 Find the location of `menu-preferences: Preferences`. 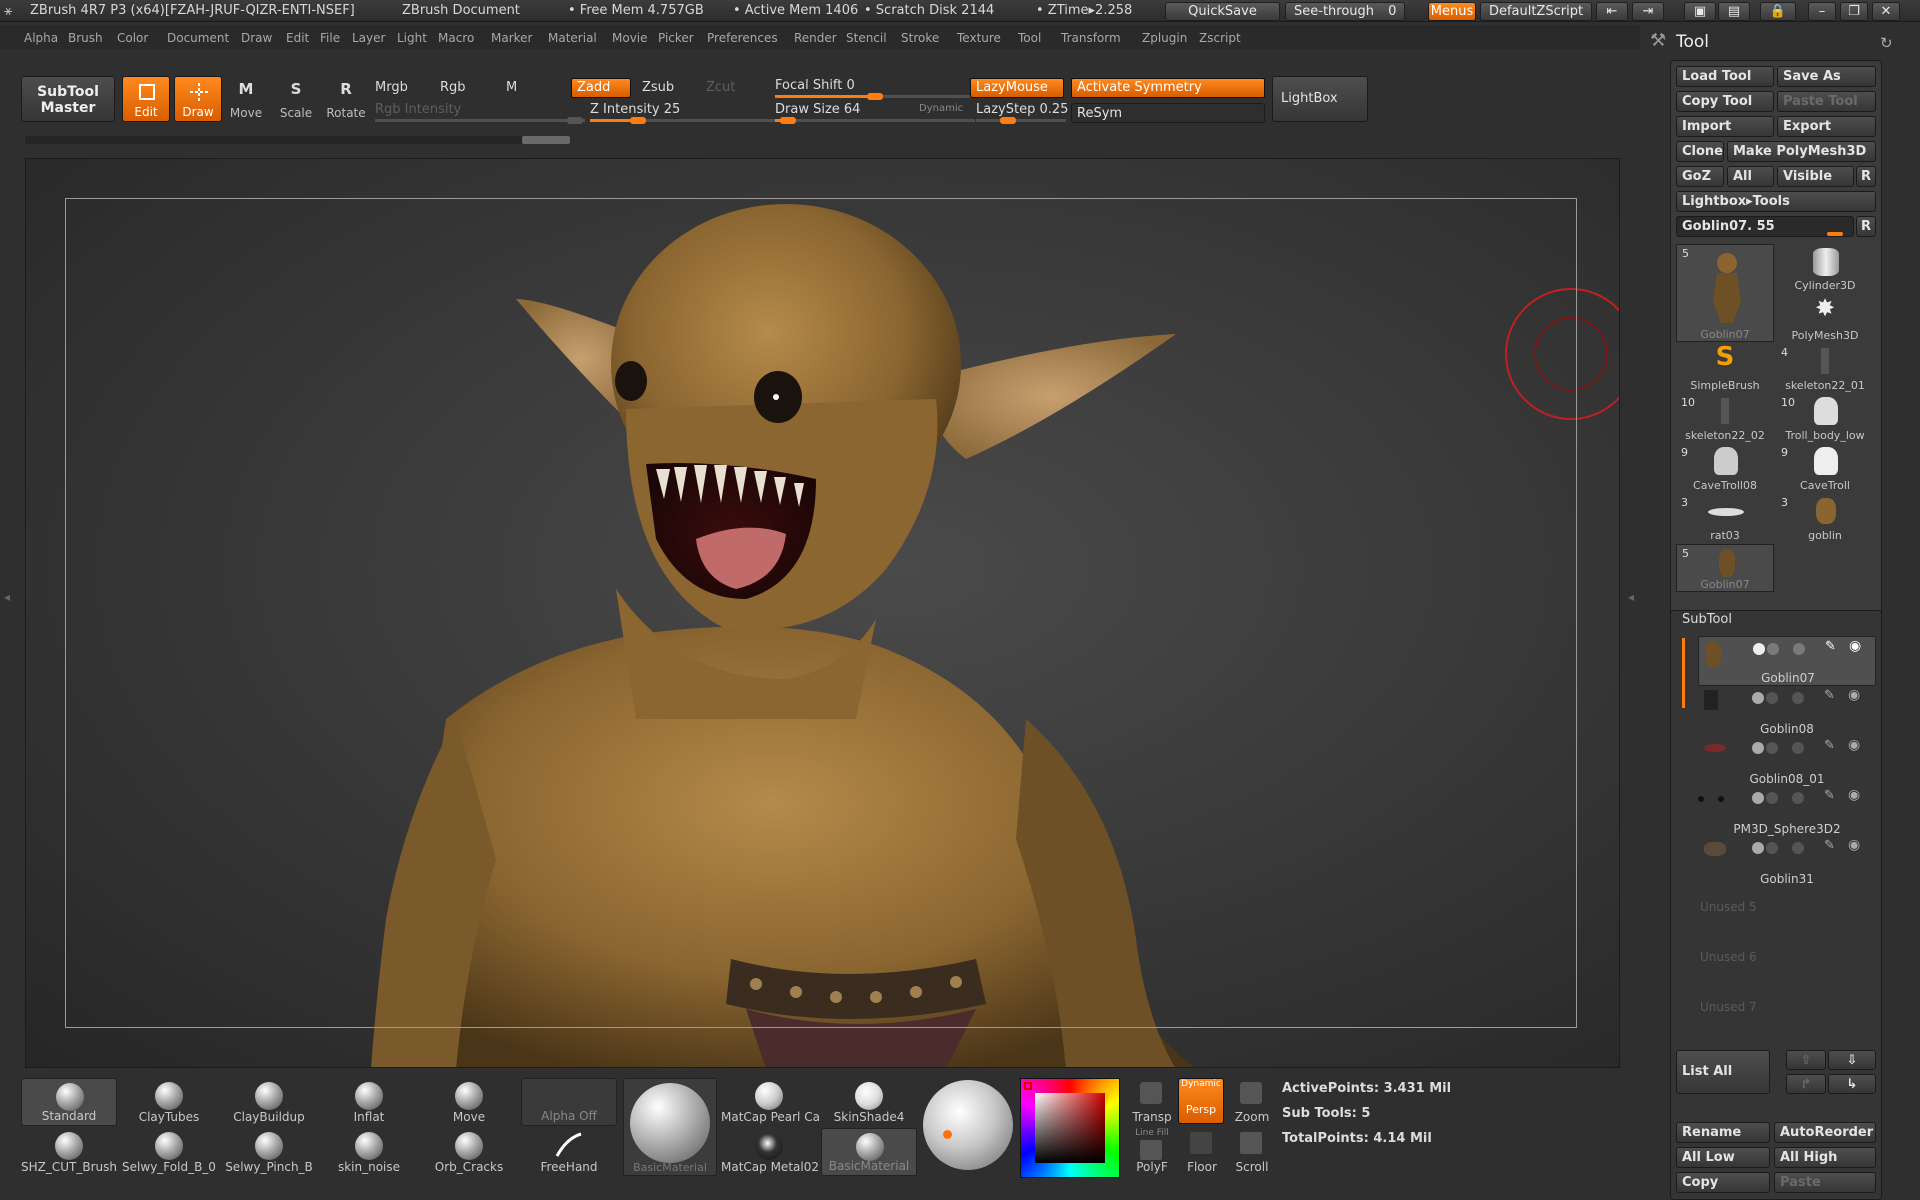

menu-preferences: Preferences is located at coordinates (742, 38).